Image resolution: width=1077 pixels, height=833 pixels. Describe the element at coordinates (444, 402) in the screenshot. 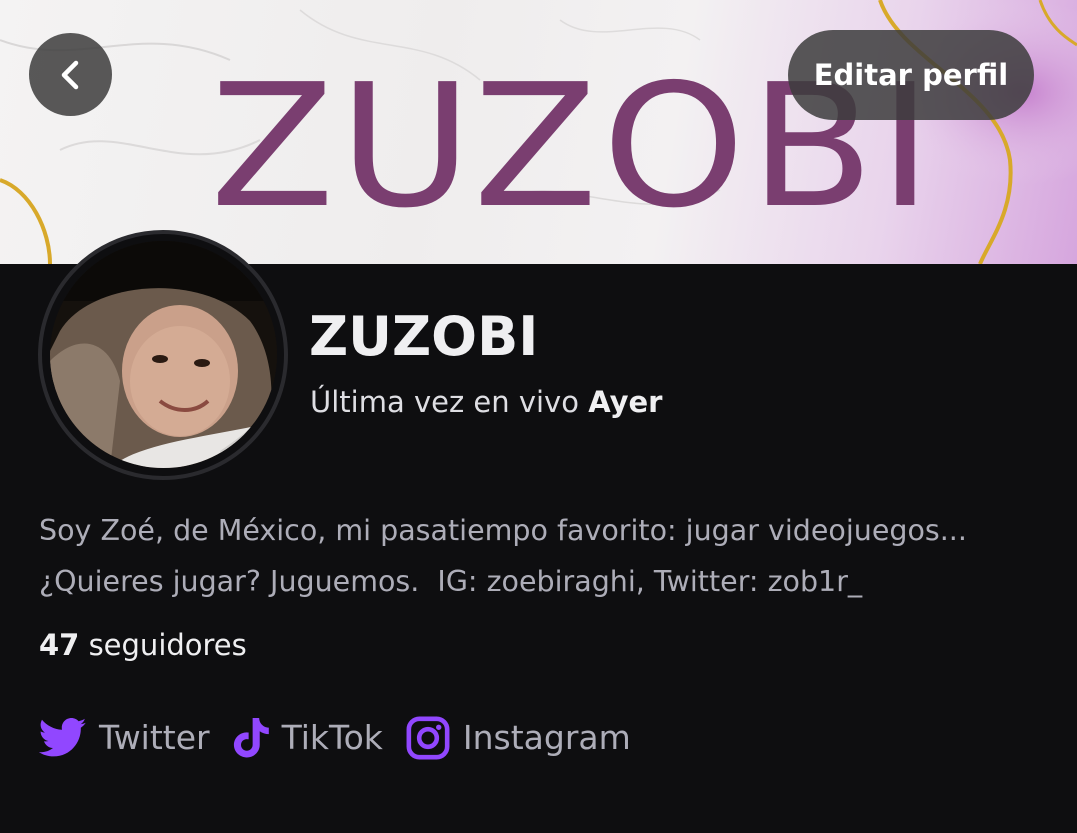

I see `last-live-prefix: Última vez en vivo` at that location.